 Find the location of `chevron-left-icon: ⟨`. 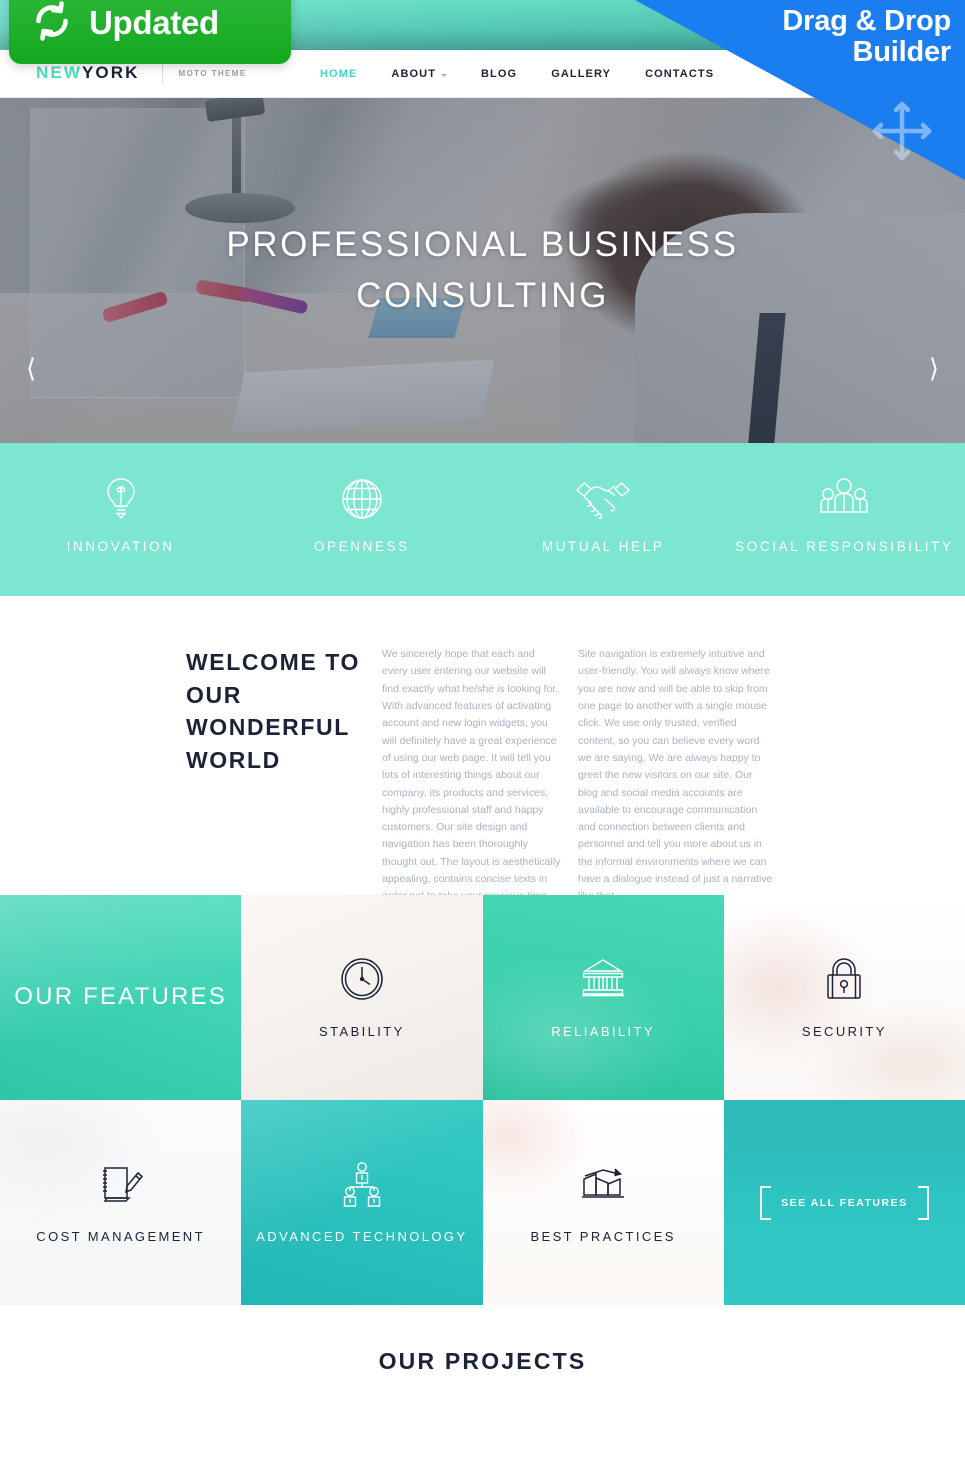

chevron-left-icon: ⟨ is located at coordinates (31, 369).